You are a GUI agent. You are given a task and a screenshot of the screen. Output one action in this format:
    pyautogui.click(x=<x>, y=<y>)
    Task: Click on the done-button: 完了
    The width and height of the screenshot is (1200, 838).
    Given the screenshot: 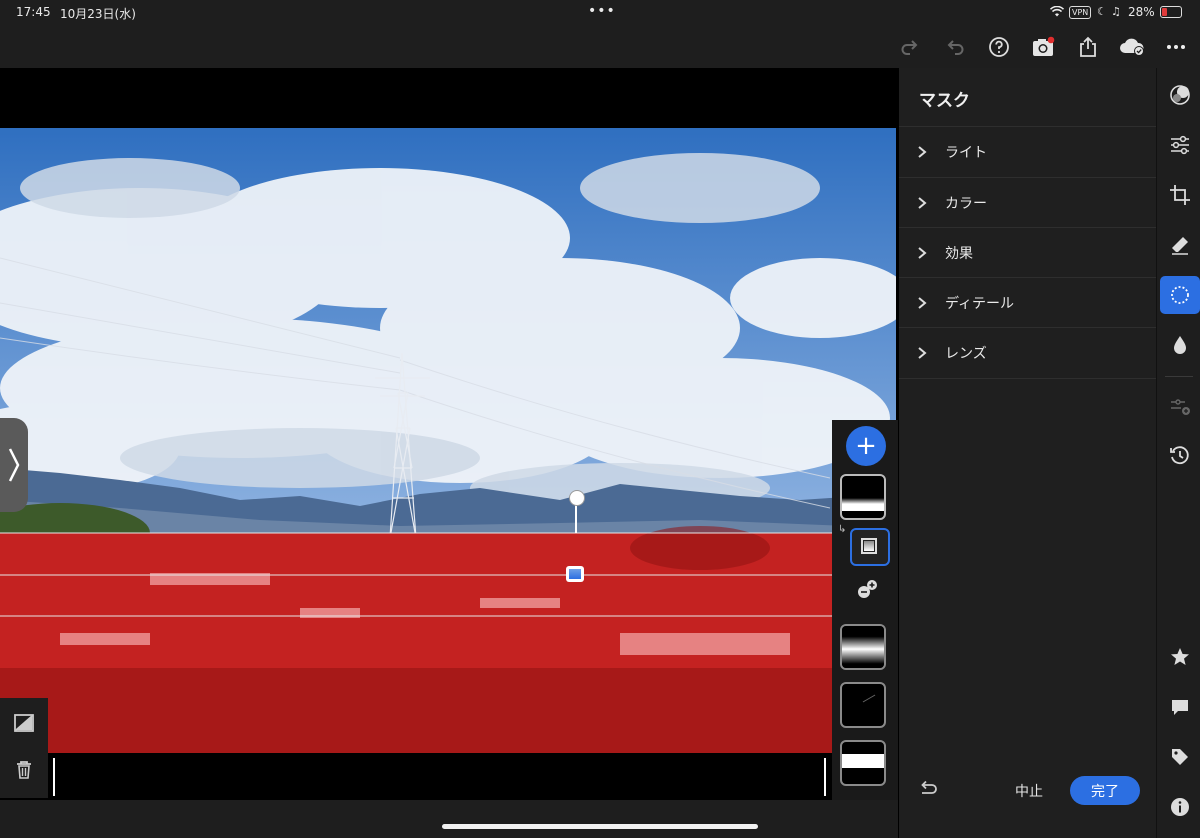 What is the action you would take?
    pyautogui.click(x=1105, y=790)
    